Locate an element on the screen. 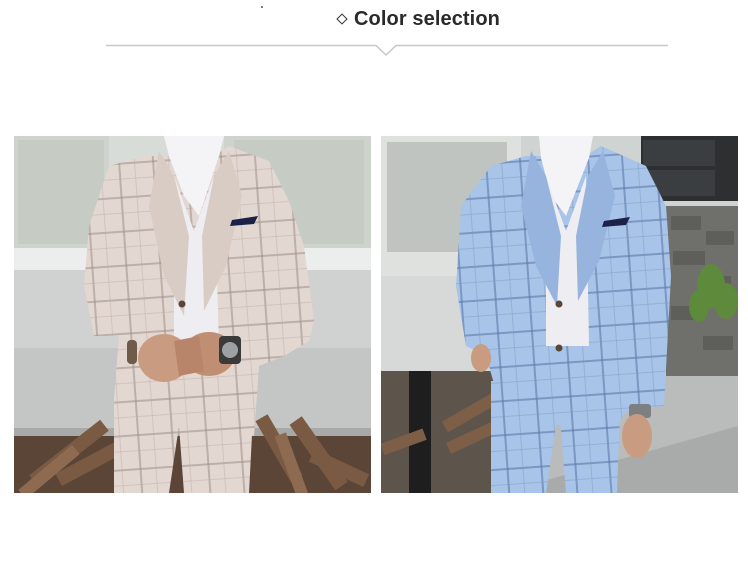 This screenshot has height=568, width=748. diamond-outline-icon is located at coordinates (342, 19).